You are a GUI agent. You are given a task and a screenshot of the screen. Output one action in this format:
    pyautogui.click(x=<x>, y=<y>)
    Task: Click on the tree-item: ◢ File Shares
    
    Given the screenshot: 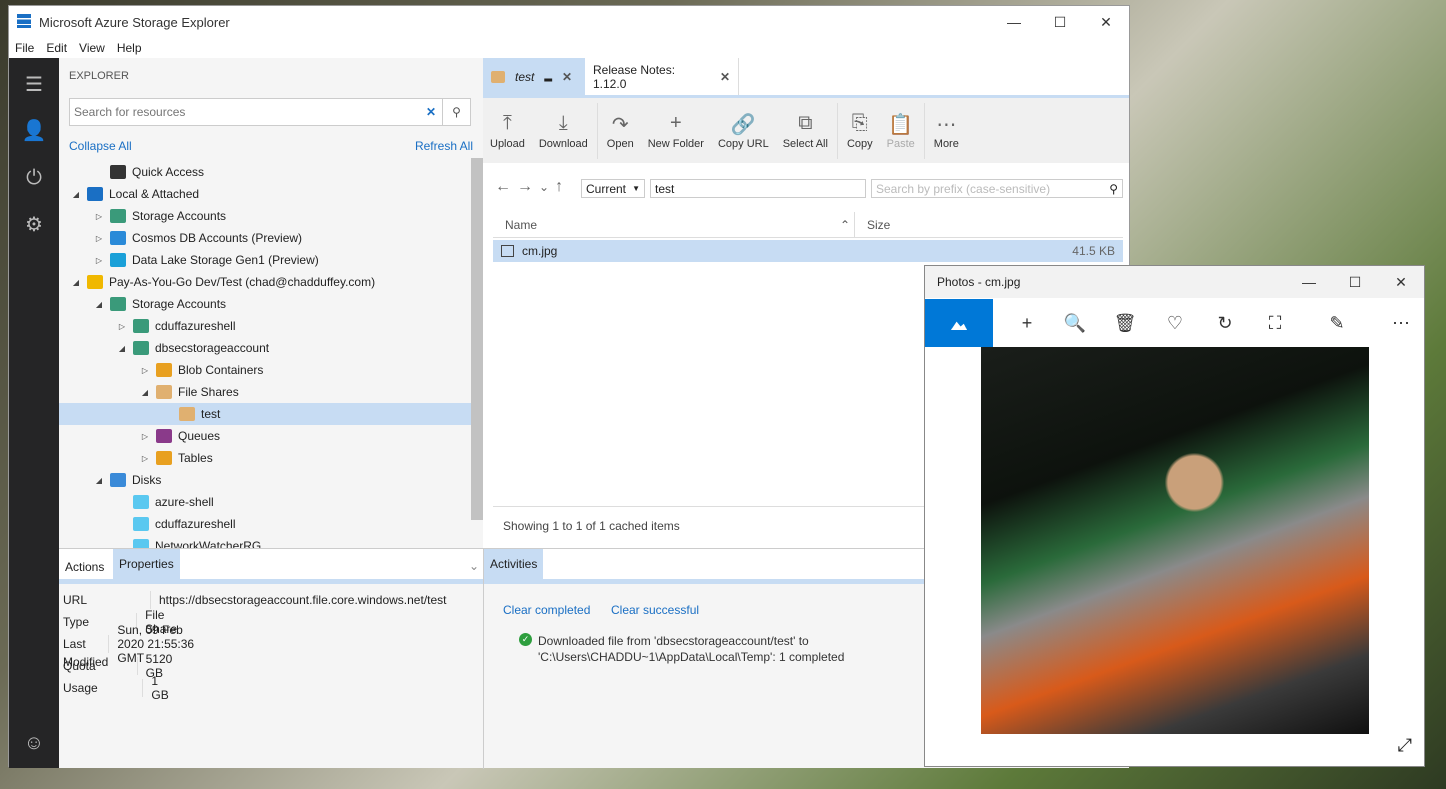 What is the action you would take?
    pyautogui.click(x=265, y=392)
    